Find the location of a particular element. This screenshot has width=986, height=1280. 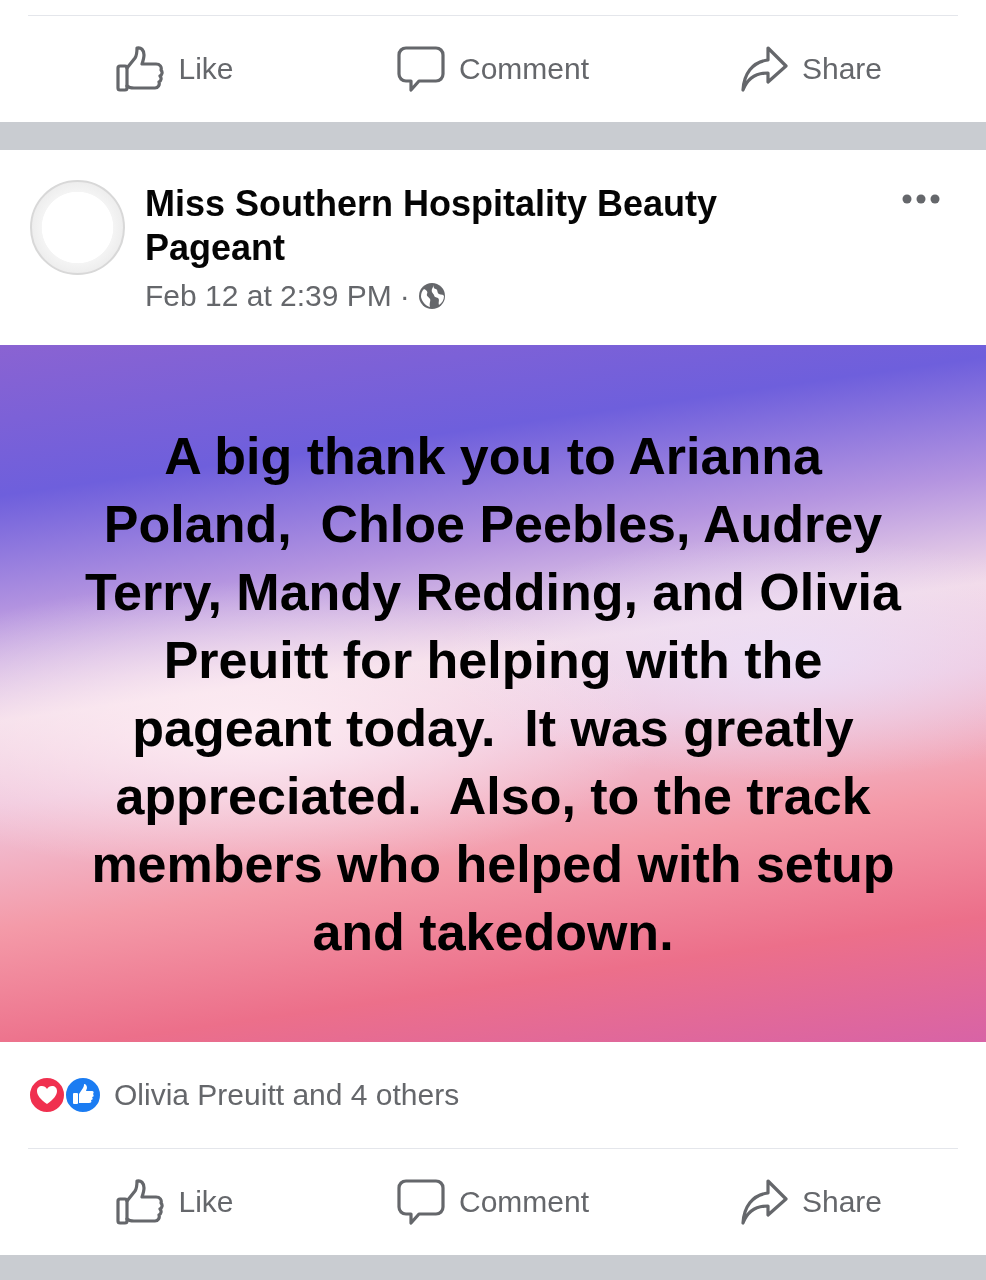

heart-reaction-icon is located at coordinates (47, 1095).